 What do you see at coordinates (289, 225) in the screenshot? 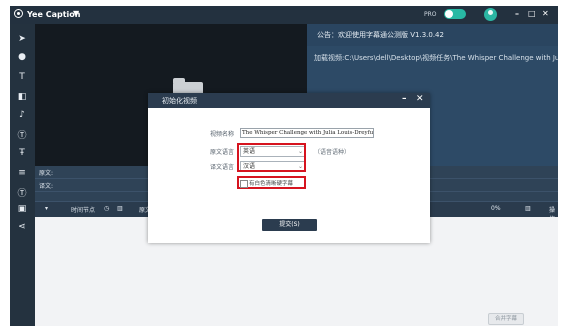
I see `submit-button: 提交(S)` at bounding box center [289, 225].